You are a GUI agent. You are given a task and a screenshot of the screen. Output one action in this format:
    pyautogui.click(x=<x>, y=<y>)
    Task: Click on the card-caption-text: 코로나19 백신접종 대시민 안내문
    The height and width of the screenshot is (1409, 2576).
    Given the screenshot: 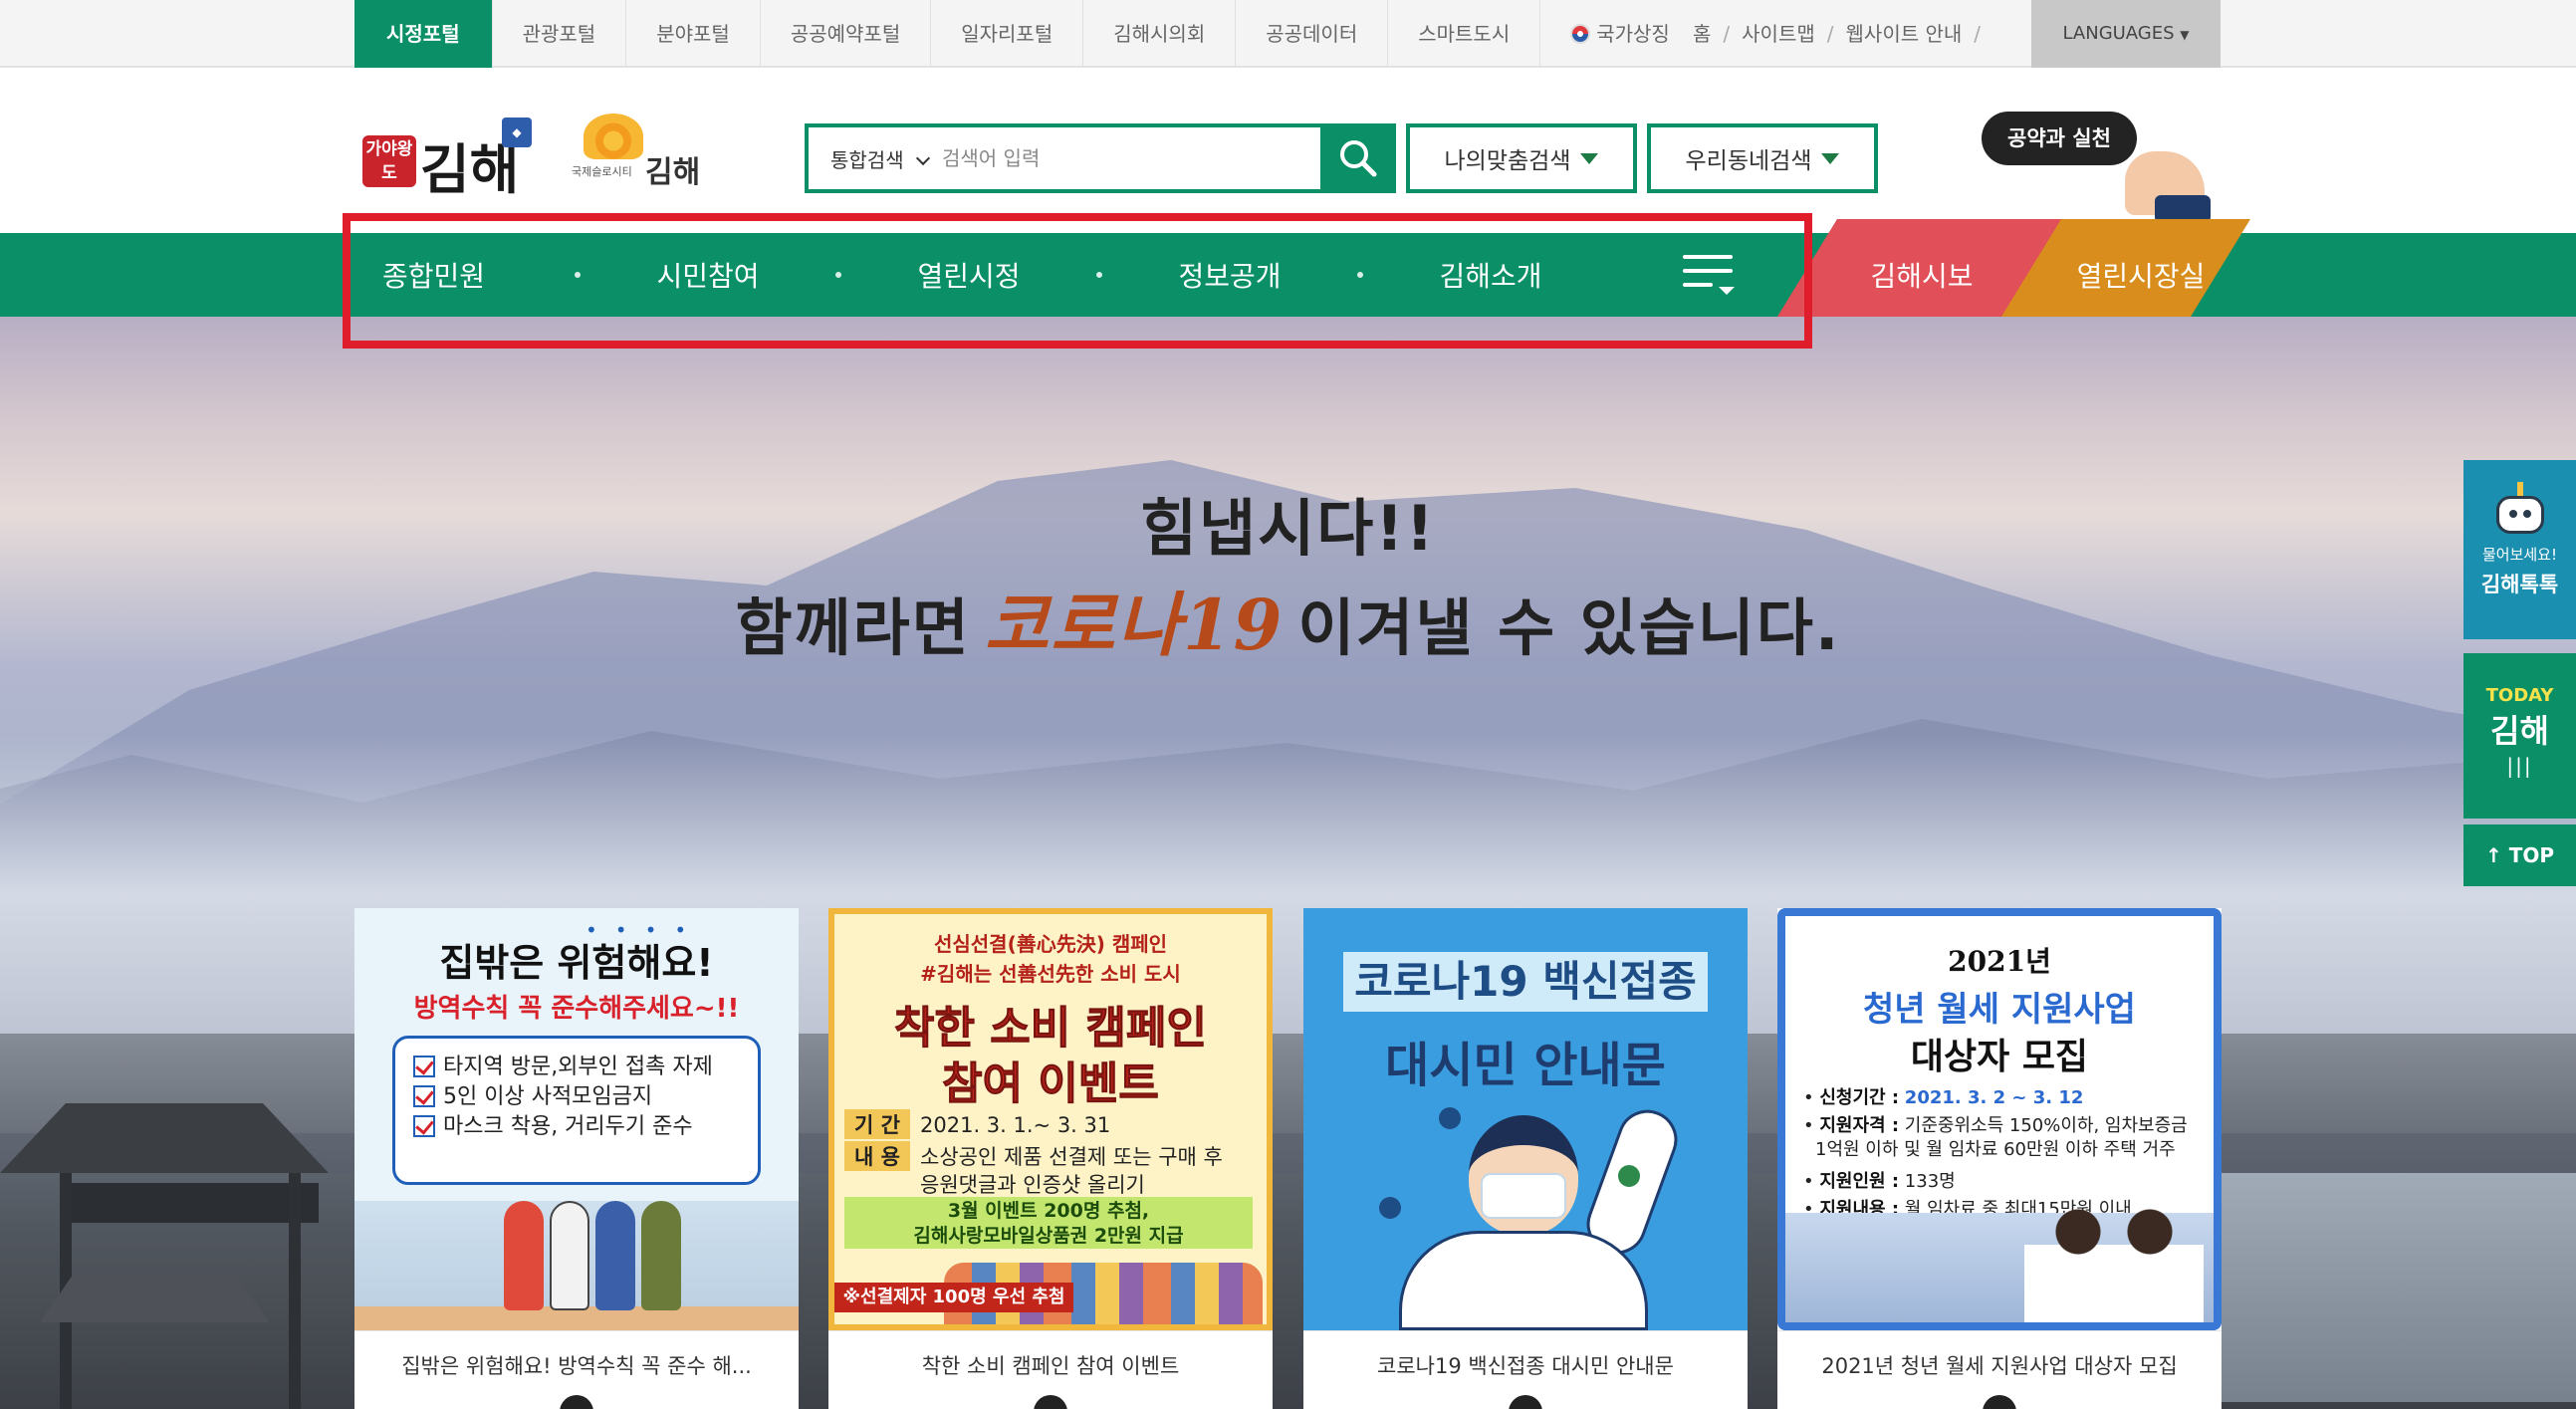 What is the action you would take?
    pyautogui.click(x=1525, y=1366)
    